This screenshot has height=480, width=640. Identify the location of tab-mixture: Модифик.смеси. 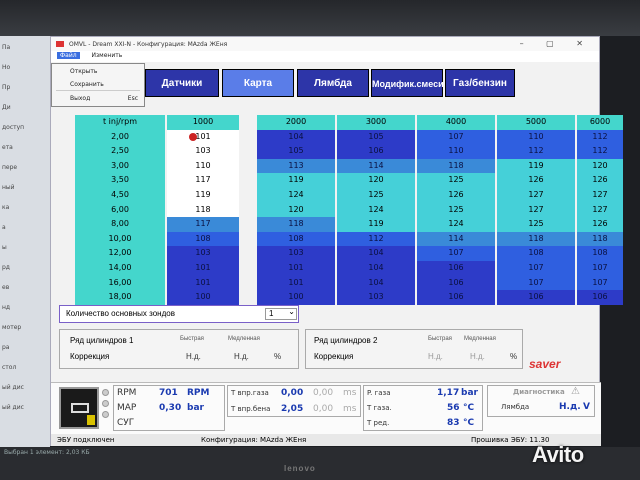
(407, 83).